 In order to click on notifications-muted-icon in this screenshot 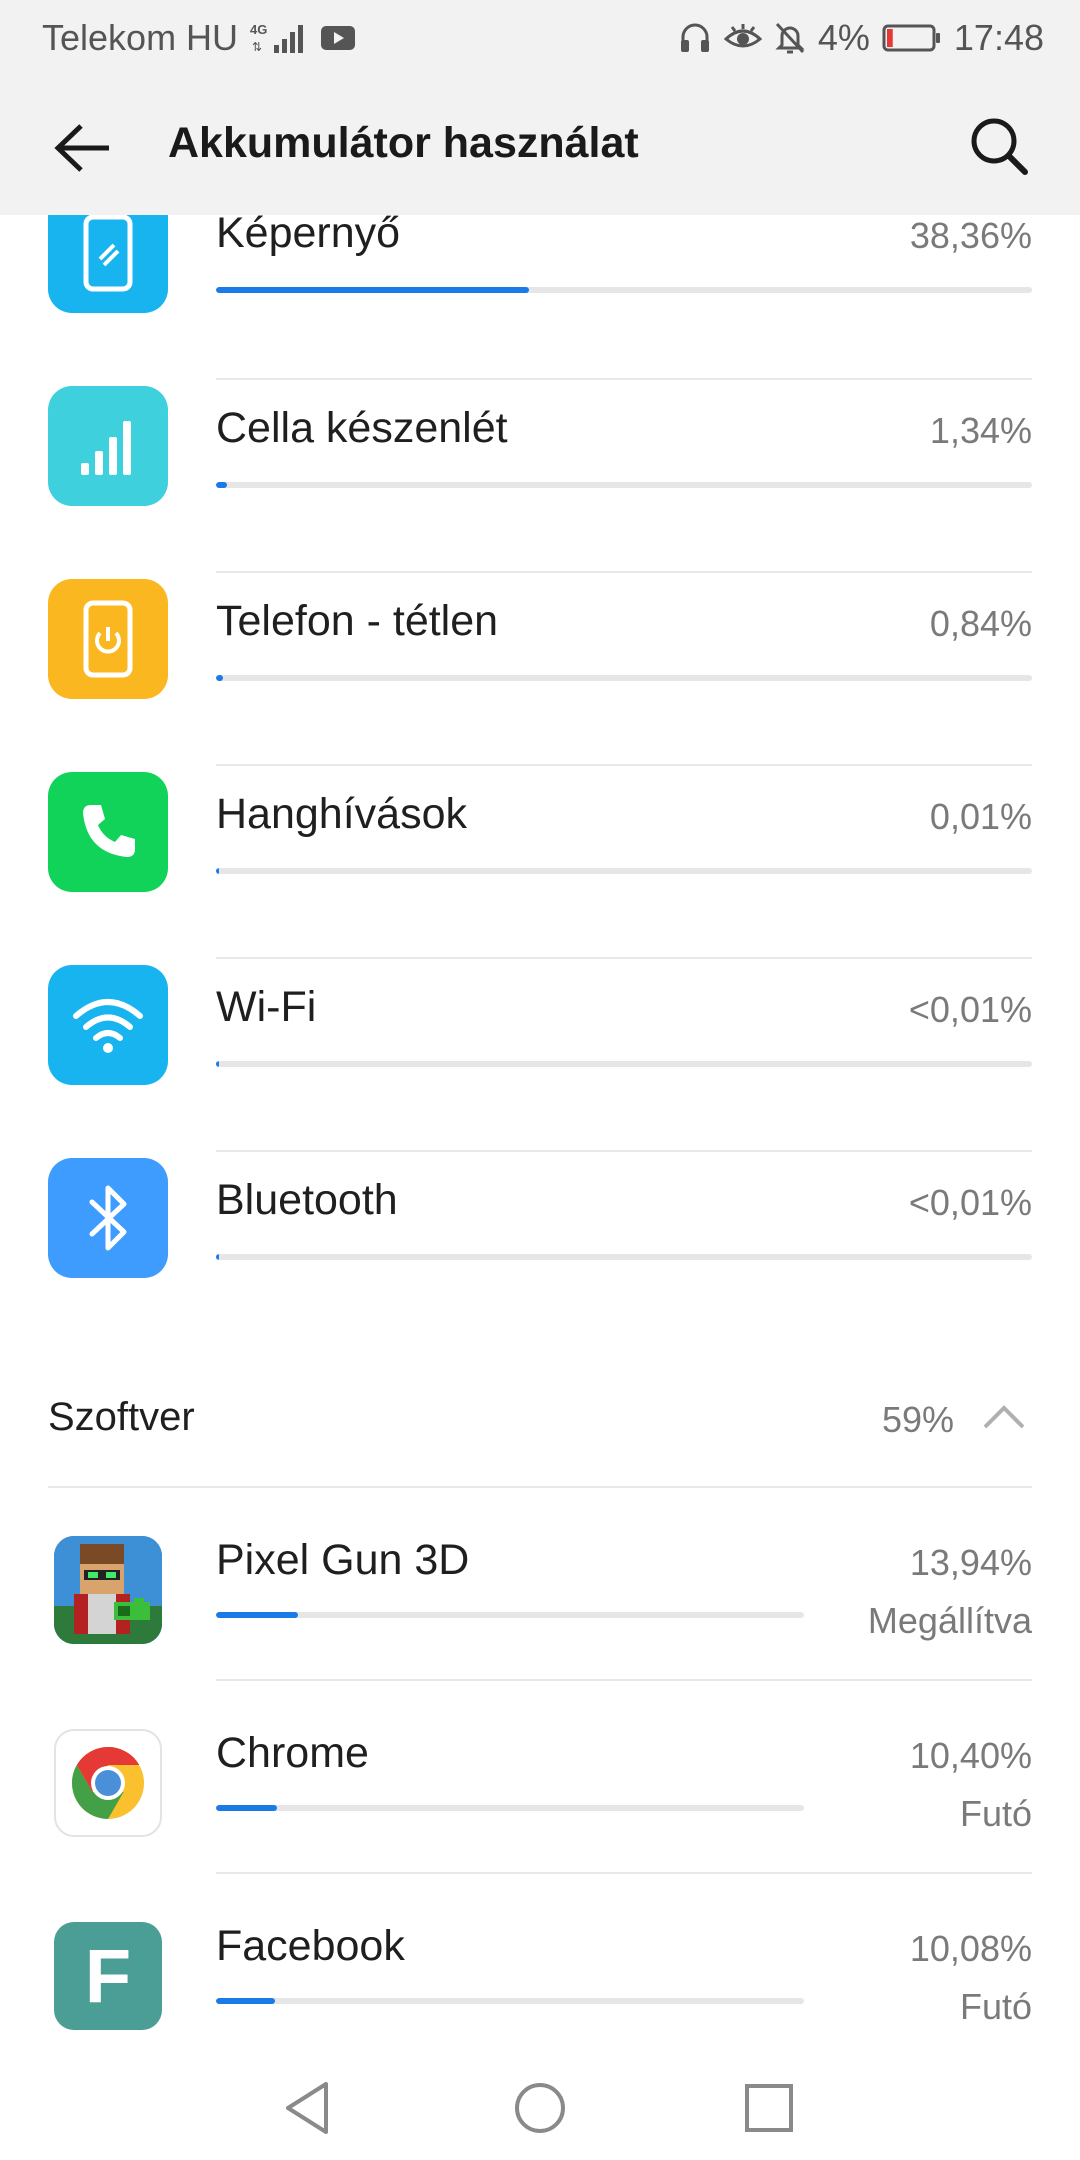, I will do `click(790, 38)`.